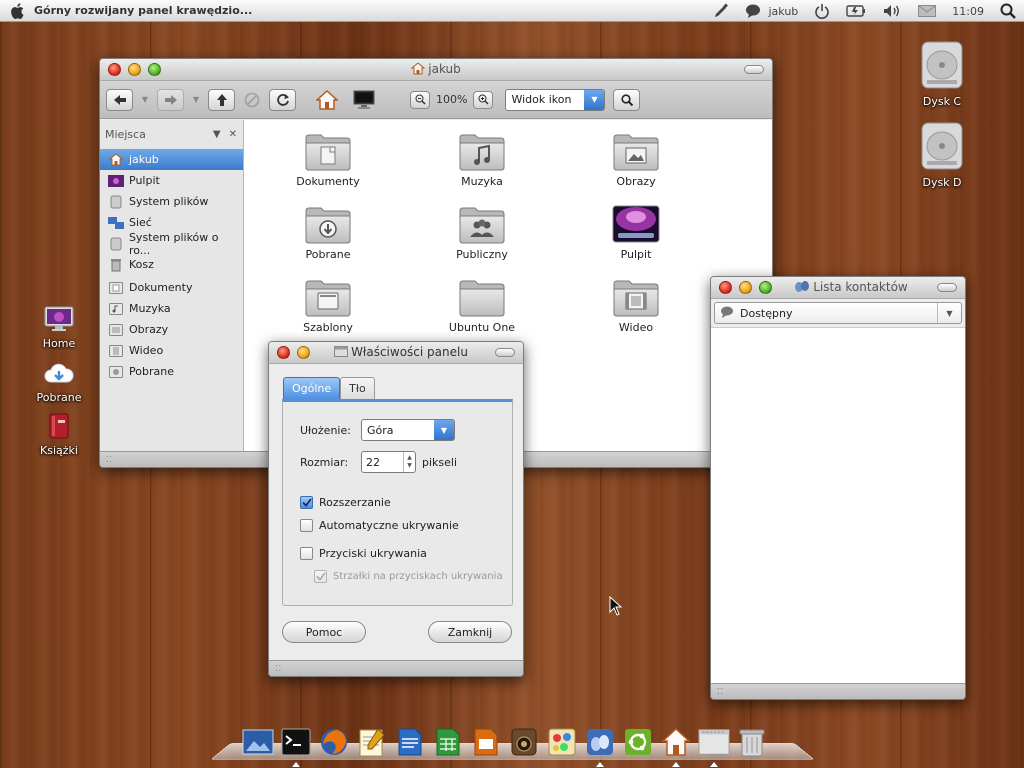 This screenshot has width=1024, height=768. What do you see at coordinates (233, 134) in the screenshot?
I see `close-sidebar-icon: ✕` at bounding box center [233, 134].